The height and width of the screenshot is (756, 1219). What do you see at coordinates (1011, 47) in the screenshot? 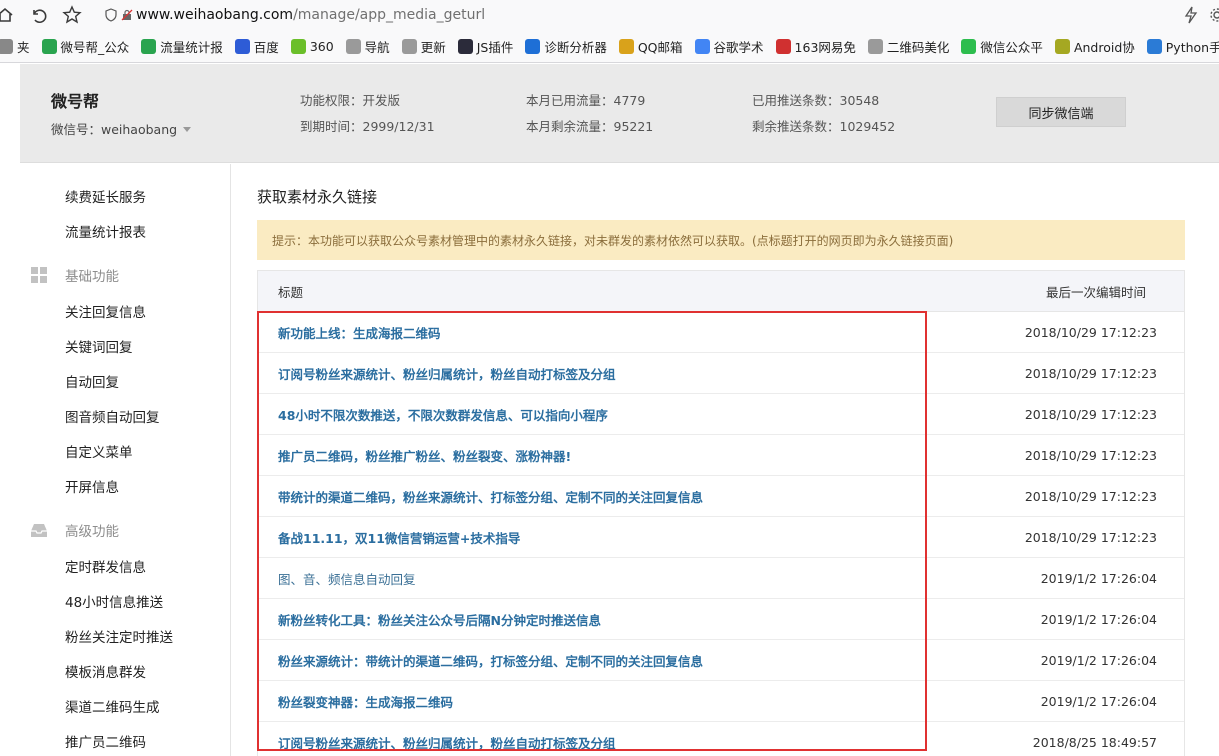
I see `bookmark-label: 微信公众平` at bounding box center [1011, 47].